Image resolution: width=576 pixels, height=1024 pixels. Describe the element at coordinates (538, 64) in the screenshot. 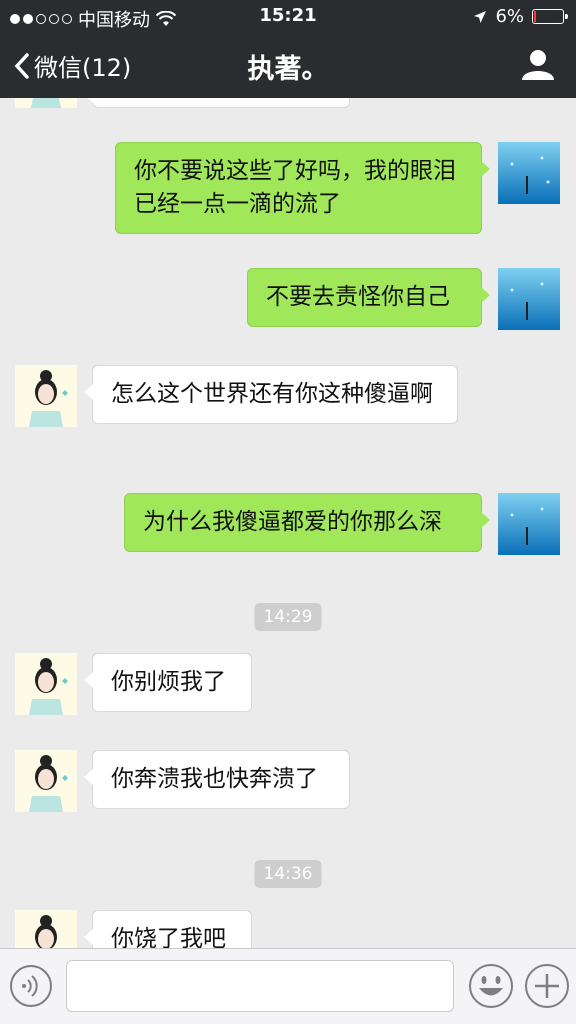

I see `person-icon` at that location.